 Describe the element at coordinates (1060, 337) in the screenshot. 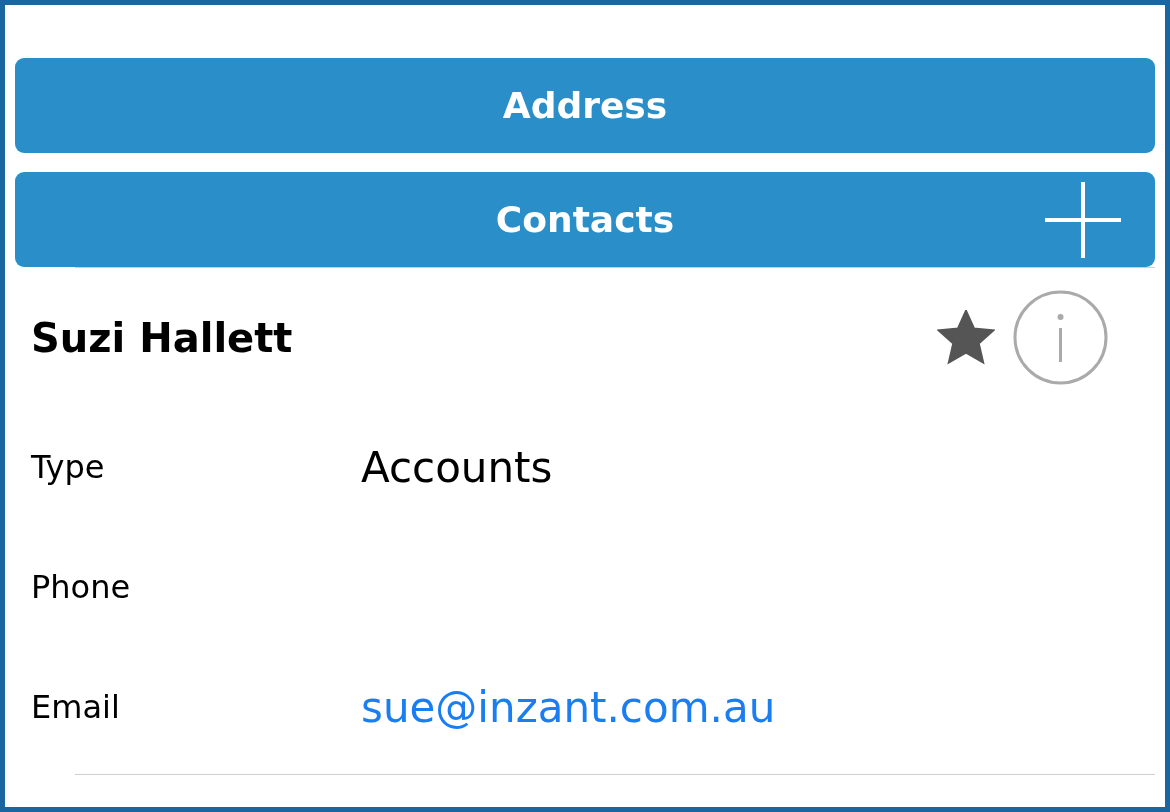

I see `info-icon` at that location.